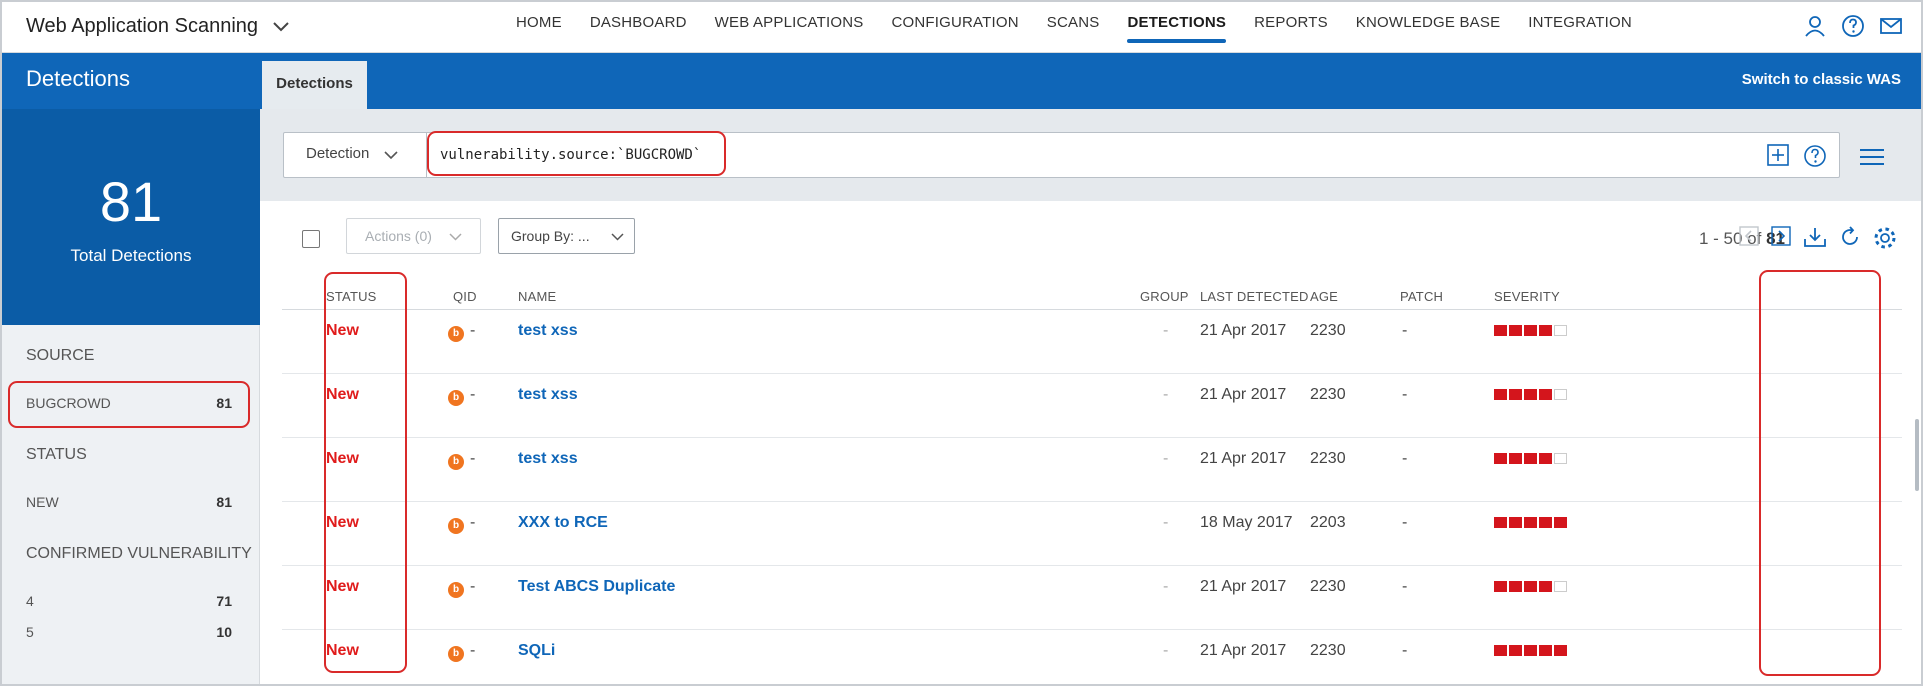 The image size is (1923, 686). What do you see at coordinates (536, 651) in the screenshot?
I see `detection-name-link: SQLi` at bounding box center [536, 651].